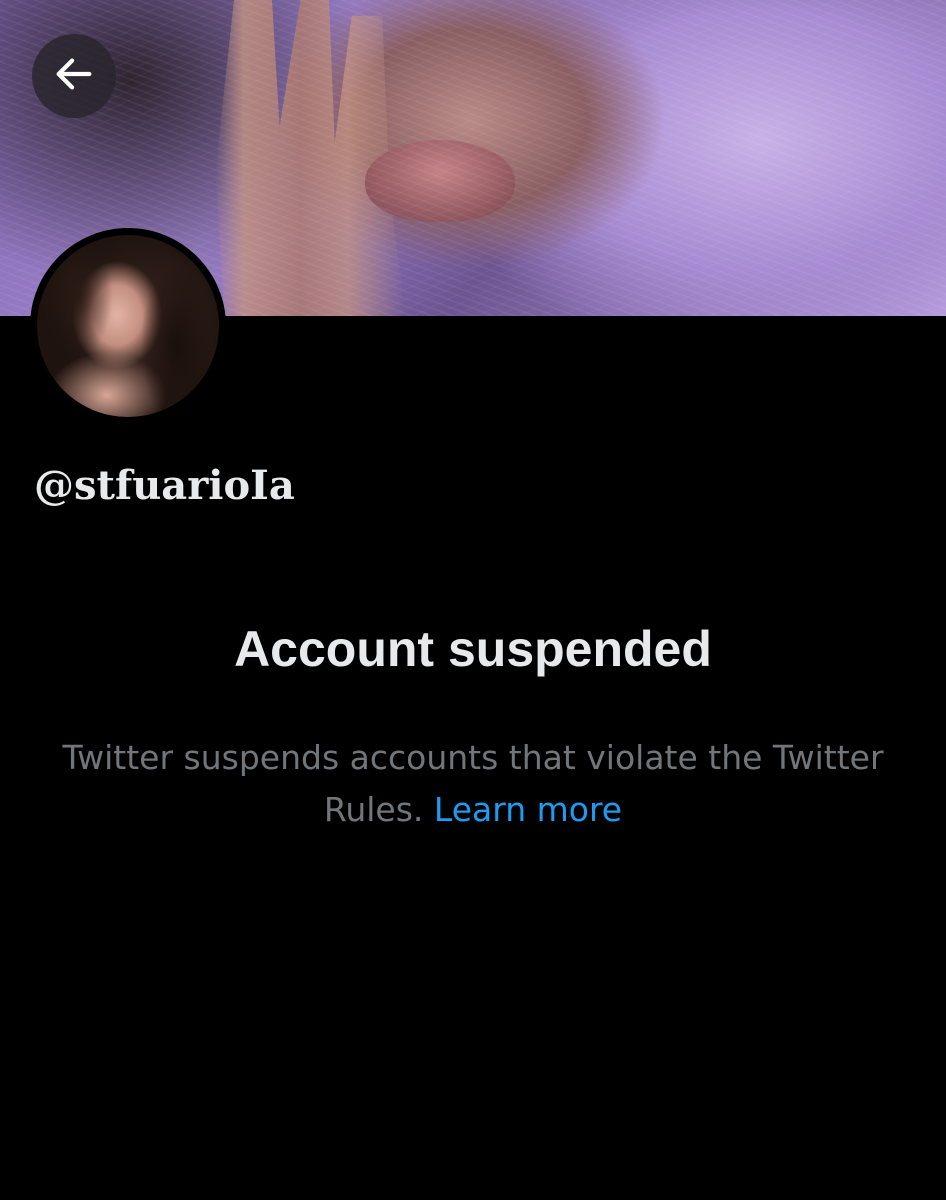  I want to click on back-button, so click(74, 76).